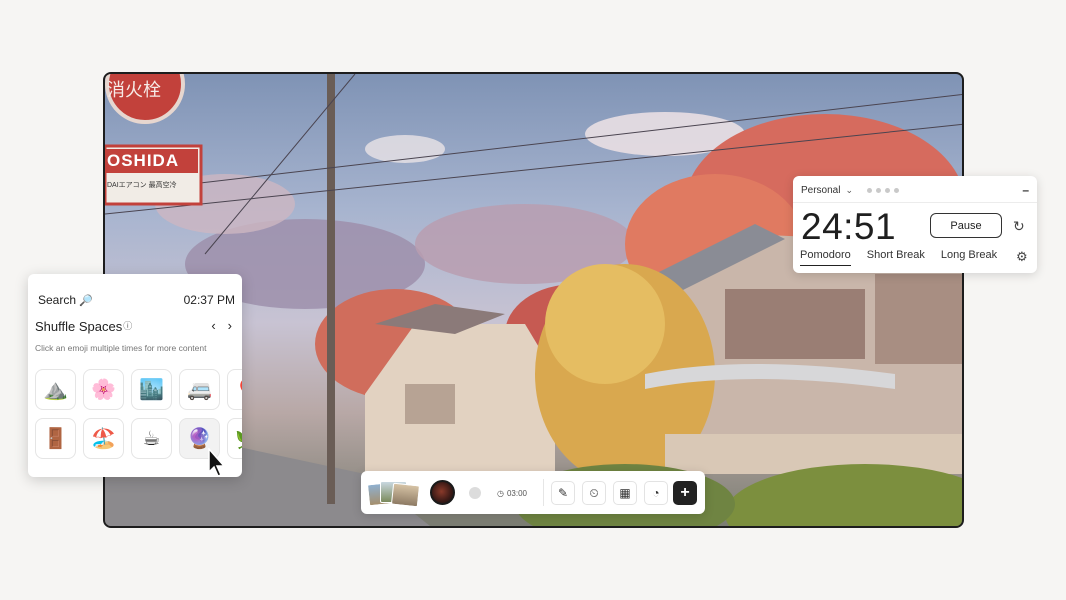  What do you see at coordinates (825, 257) in the screenshot?
I see `tab-pomodoro: Pomodoro` at bounding box center [825, 257].